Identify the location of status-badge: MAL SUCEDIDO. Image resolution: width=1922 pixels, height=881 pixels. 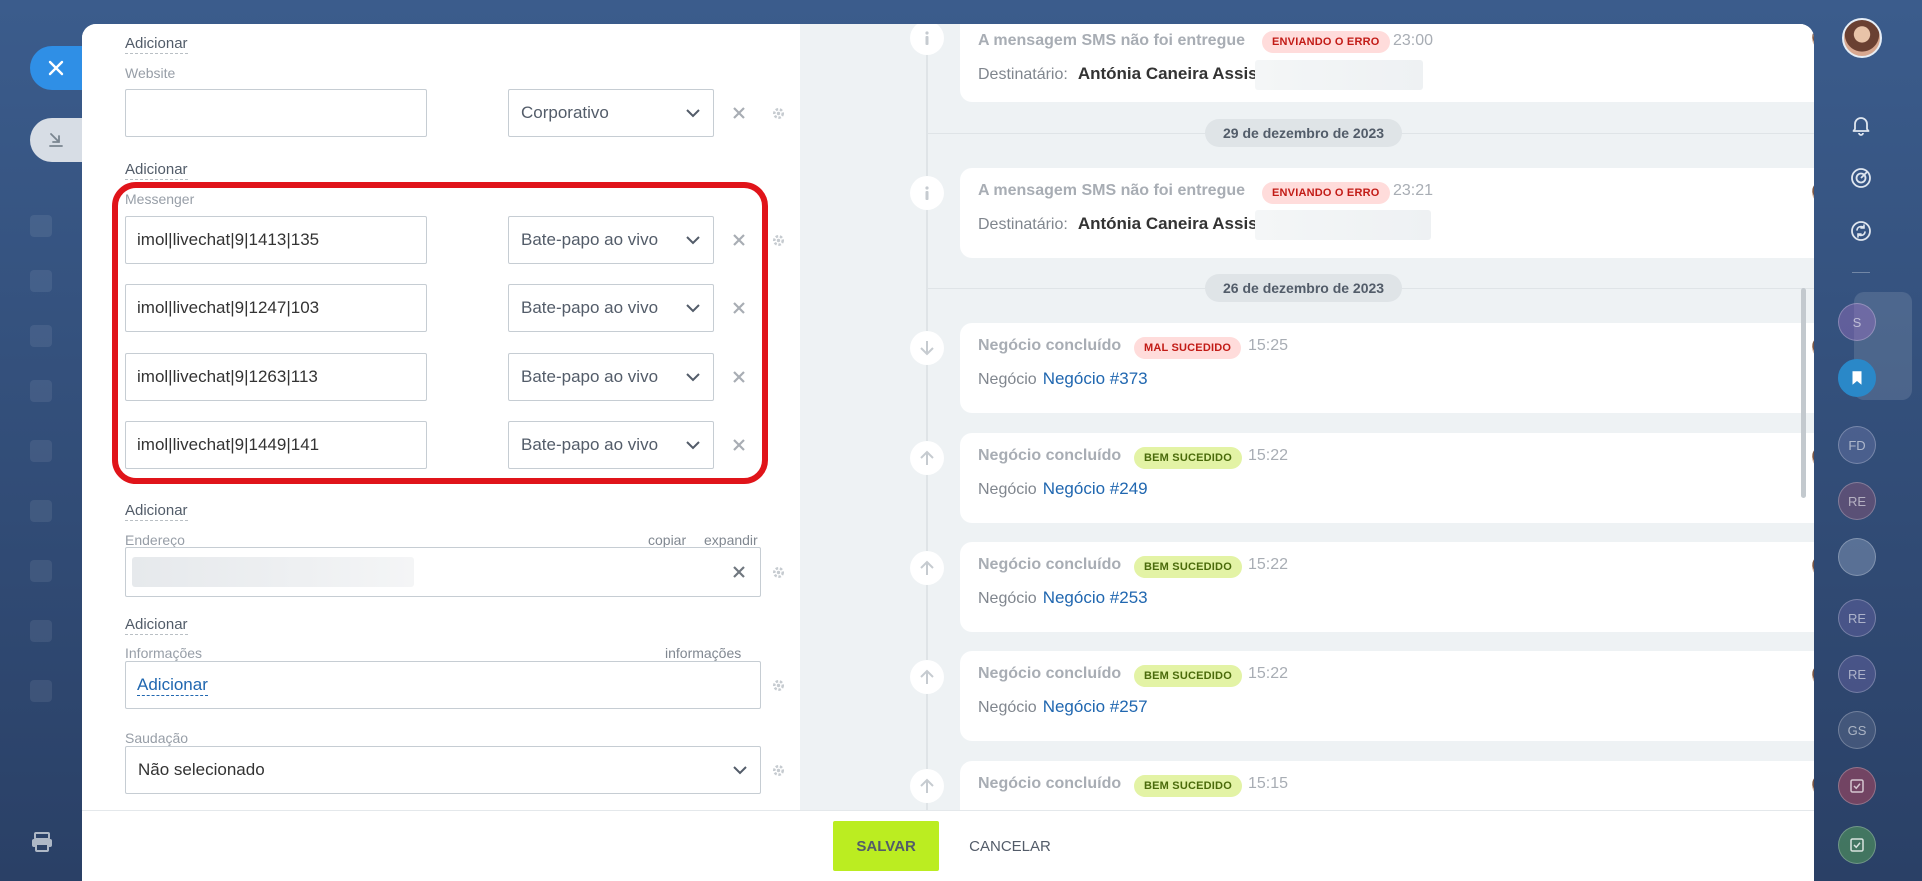
(1188, 348).